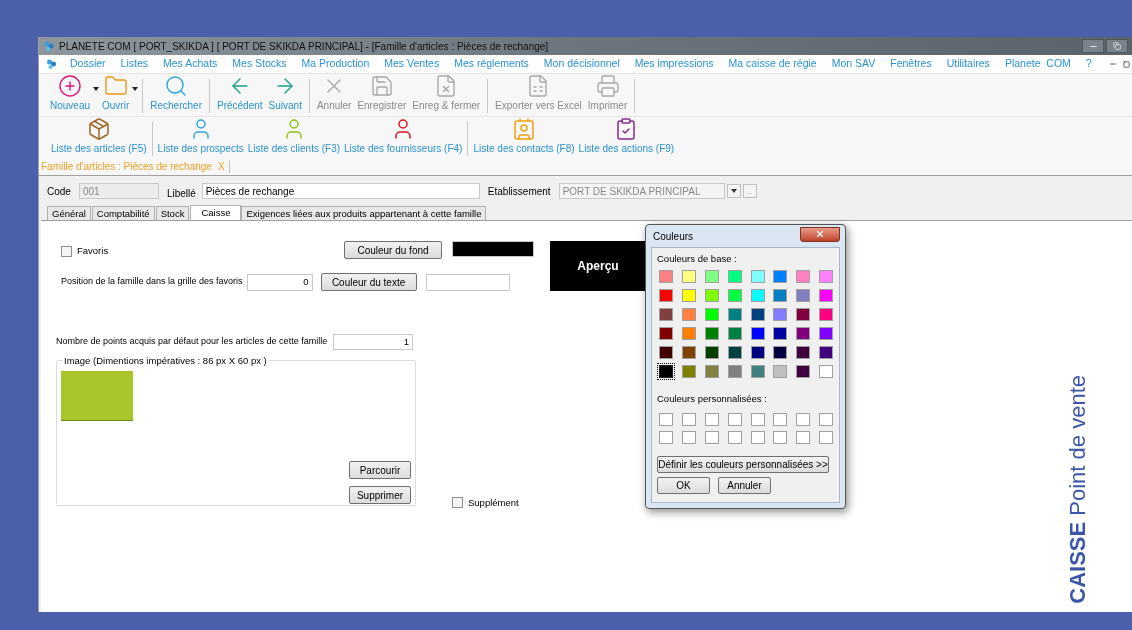 The width and height of the screenshot is (1132, 630). Describe the element at coordinates (368, 282) in the screenshot. I see `text-color-button: Couleur du texte` at that location.